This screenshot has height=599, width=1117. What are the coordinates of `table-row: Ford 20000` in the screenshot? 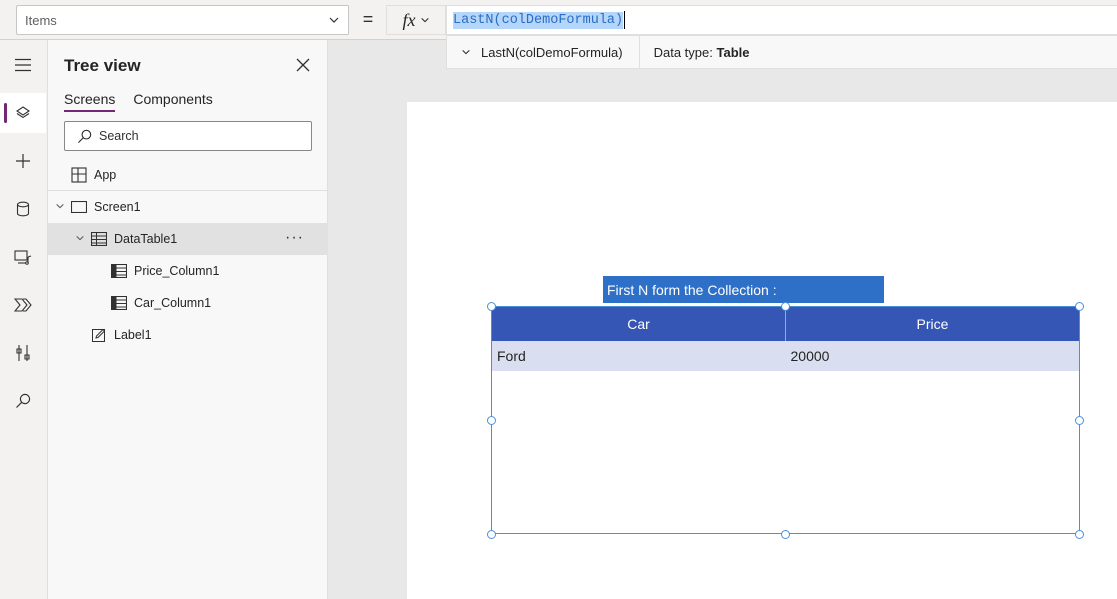 It's located at (785, 356).